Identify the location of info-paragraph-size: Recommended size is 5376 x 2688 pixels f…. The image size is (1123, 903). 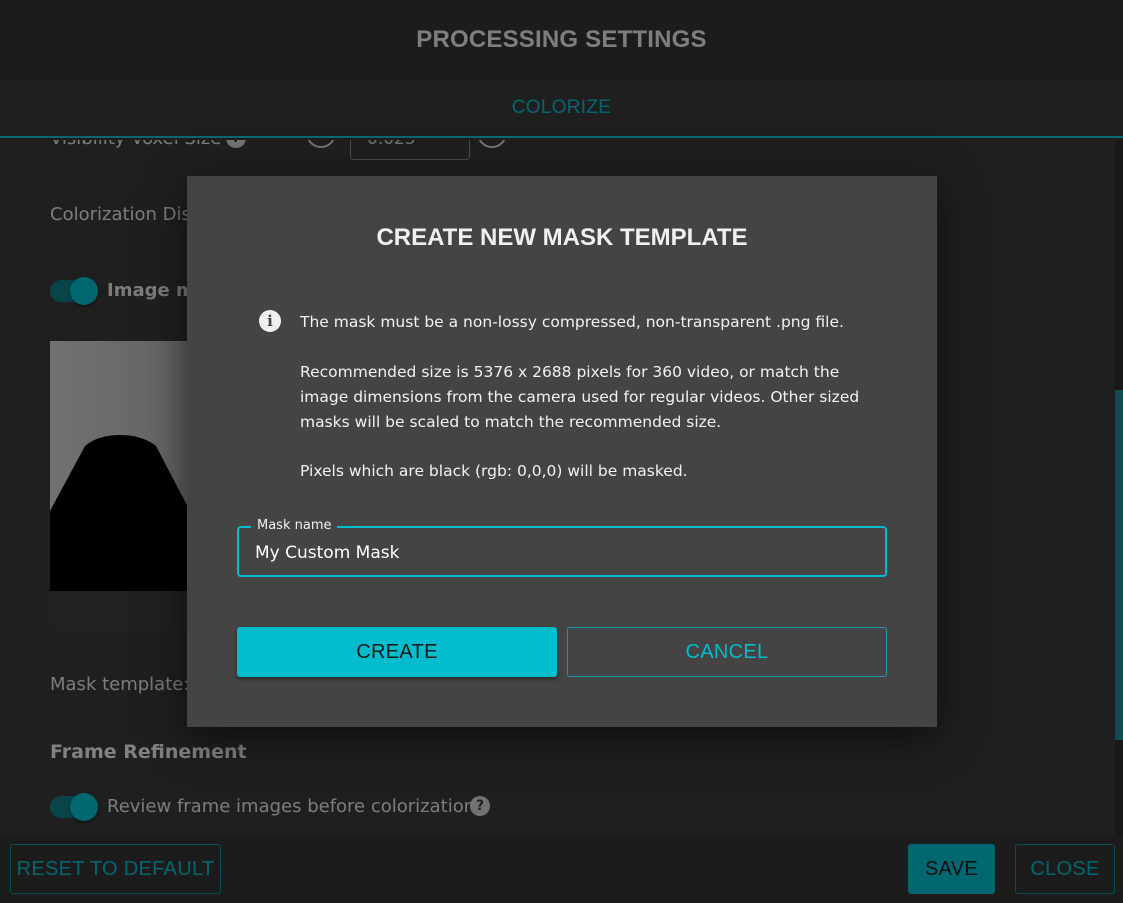
(580, 397).